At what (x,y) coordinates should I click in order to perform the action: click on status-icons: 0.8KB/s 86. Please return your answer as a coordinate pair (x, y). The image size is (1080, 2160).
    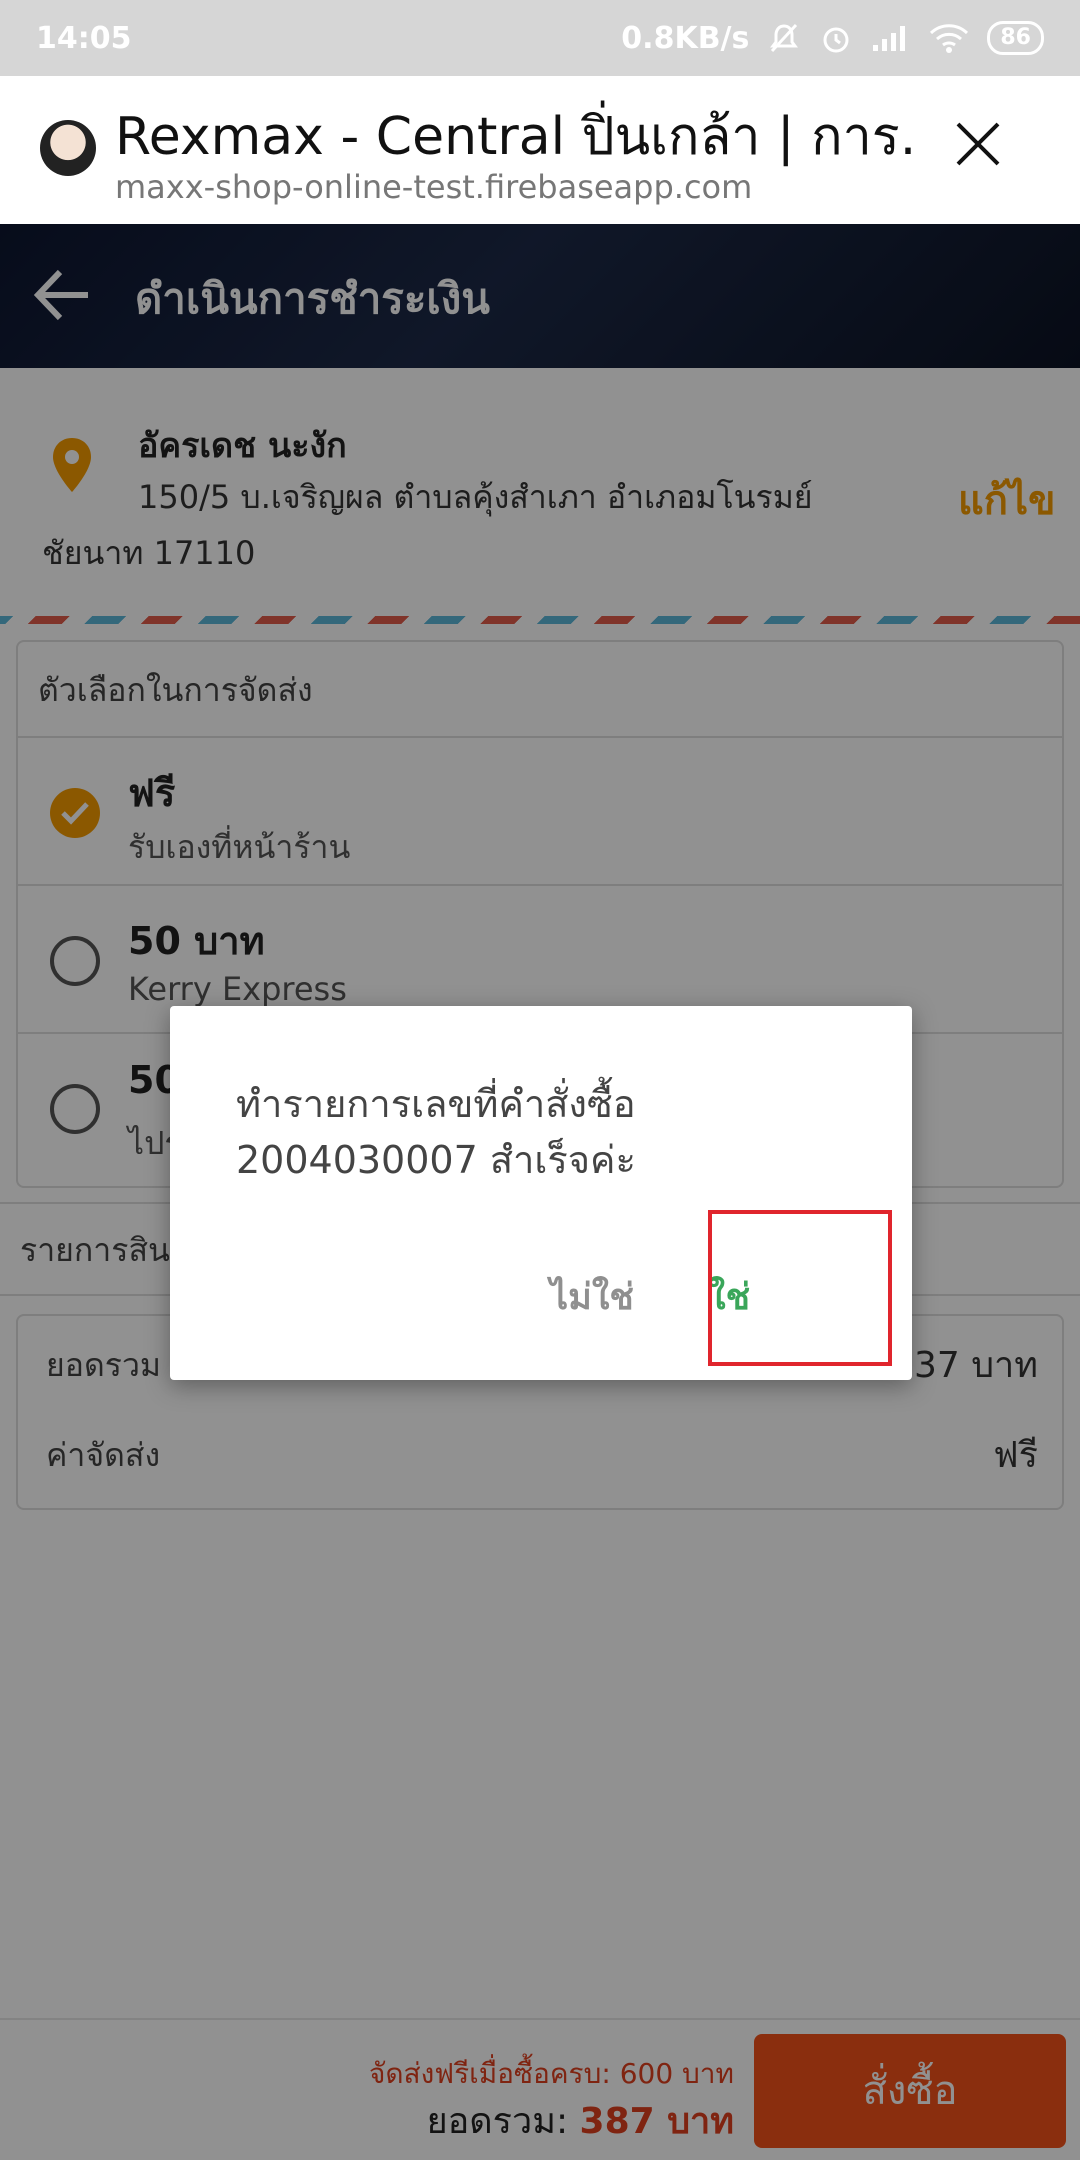
    Looking at the image, I should click on (832, 38).